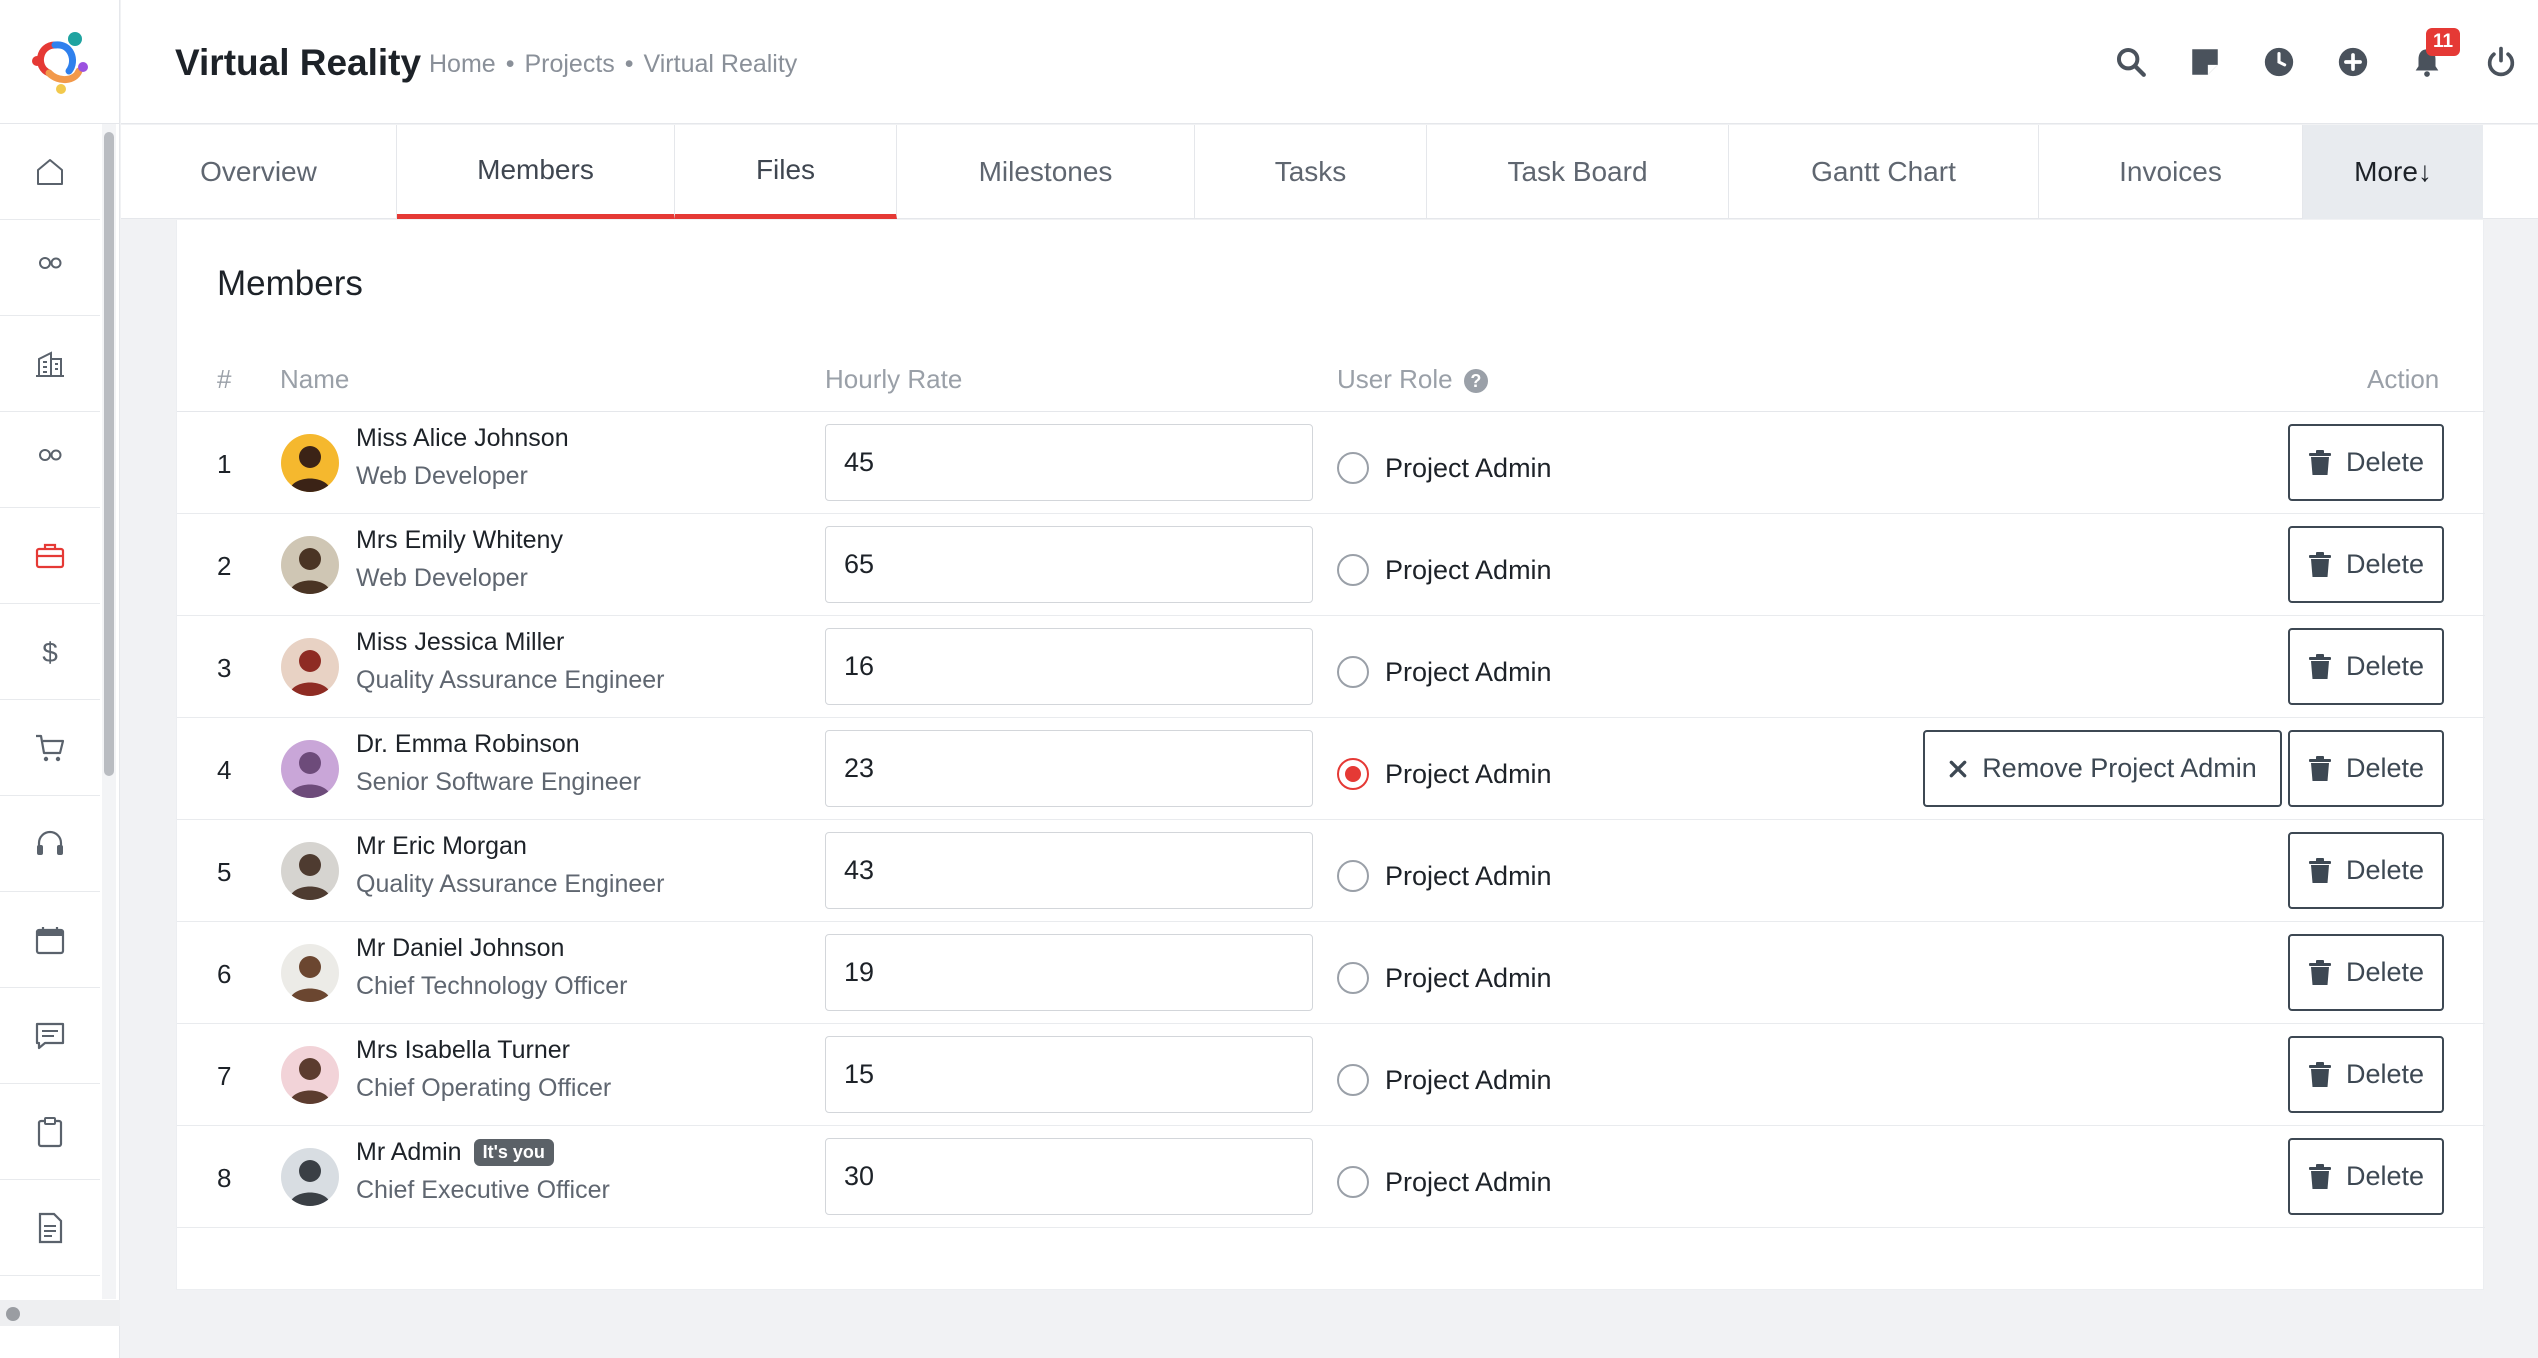 The width and height of the screenshot is (2538, 1358). What do you see at coordinates (1311, 172) in the screenshot?
I see `tab-tasks: Tasks` at bounding box center [1311, 172].